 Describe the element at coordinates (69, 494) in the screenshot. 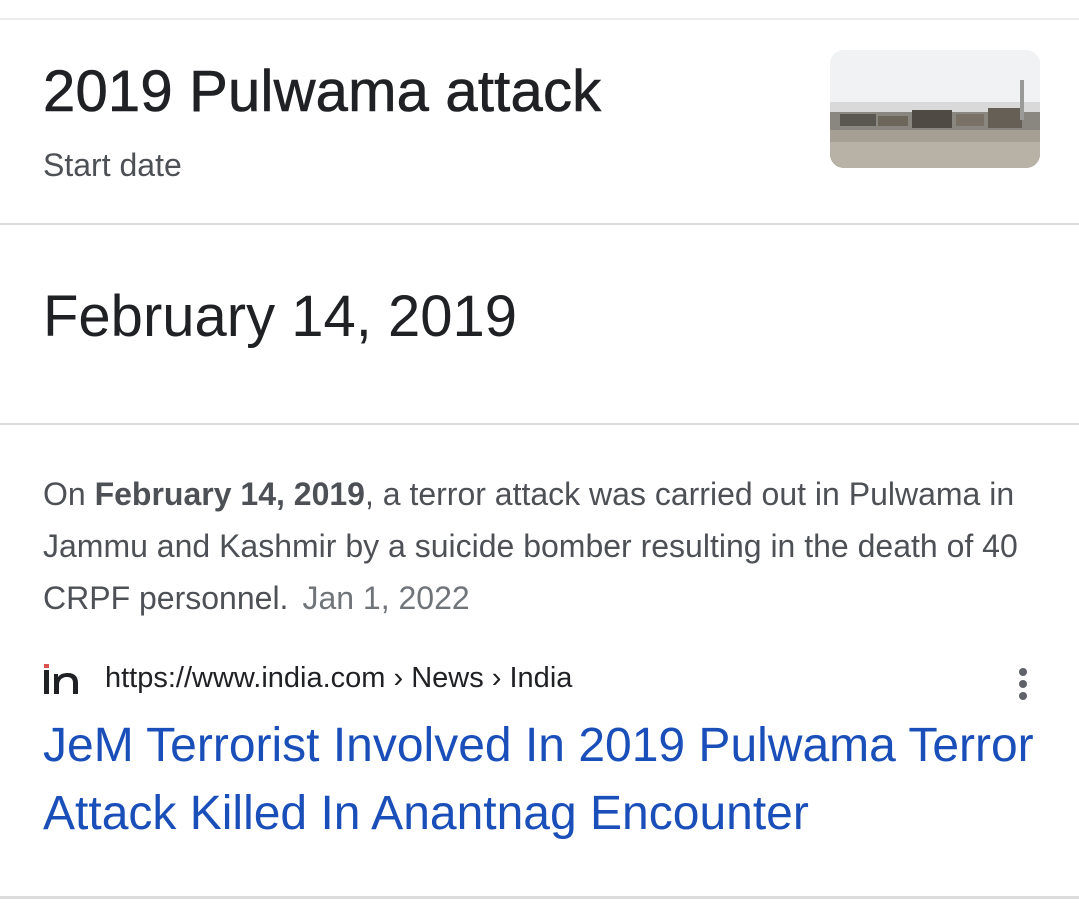

I see `snippet-prefix: On` at that location.